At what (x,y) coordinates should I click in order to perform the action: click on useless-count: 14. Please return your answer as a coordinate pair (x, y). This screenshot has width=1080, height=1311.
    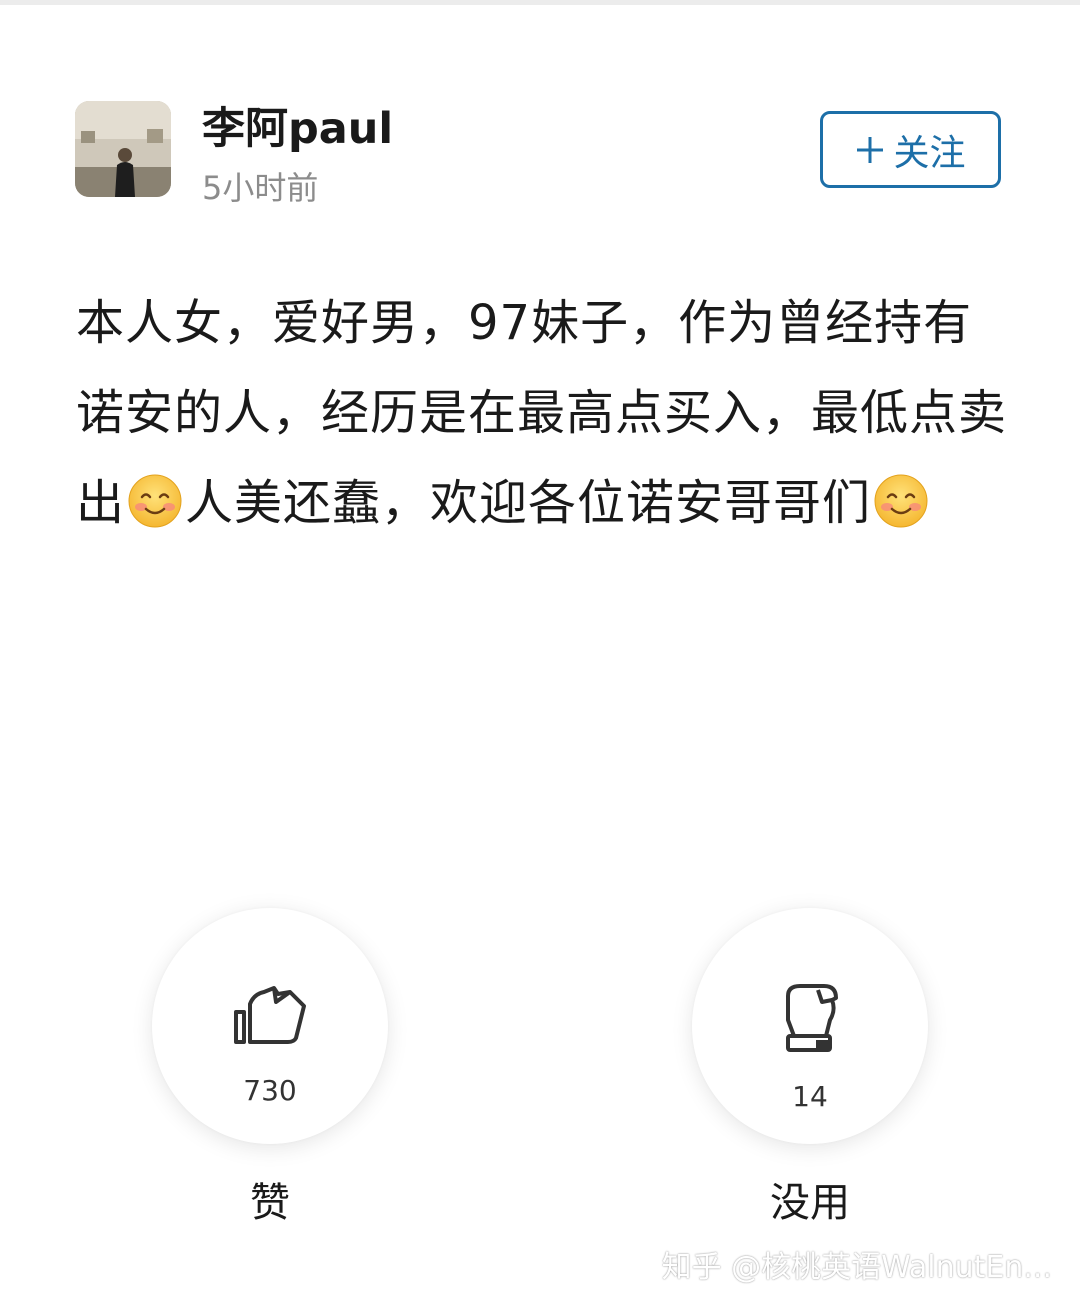
    Looking at the image, I should click on (810, 1096).